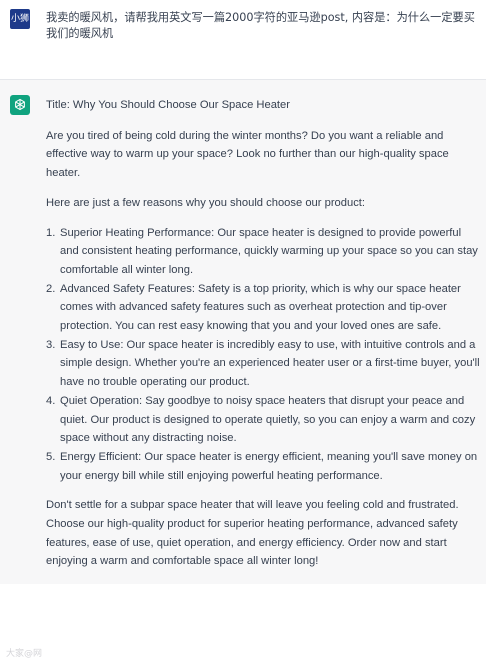  Describe the element at coordinates (51, 400) in the screenshot. I see `list-item-number: 4.` at that location.